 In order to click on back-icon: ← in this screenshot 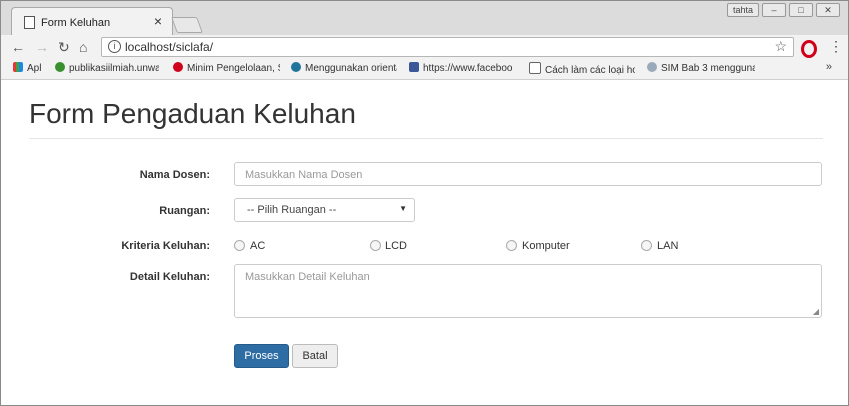, I will do `click(18, 47)`.